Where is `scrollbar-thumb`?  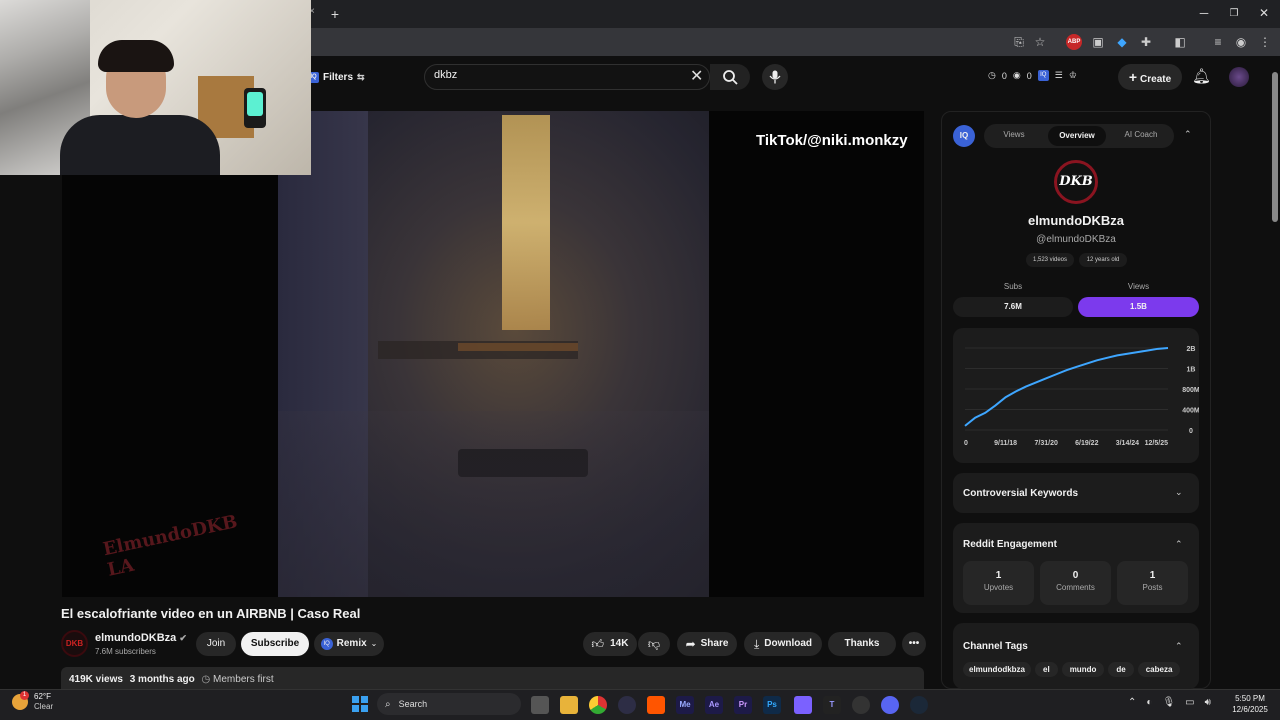
scrollbar-thumb is located at coordinates (1275, 147).